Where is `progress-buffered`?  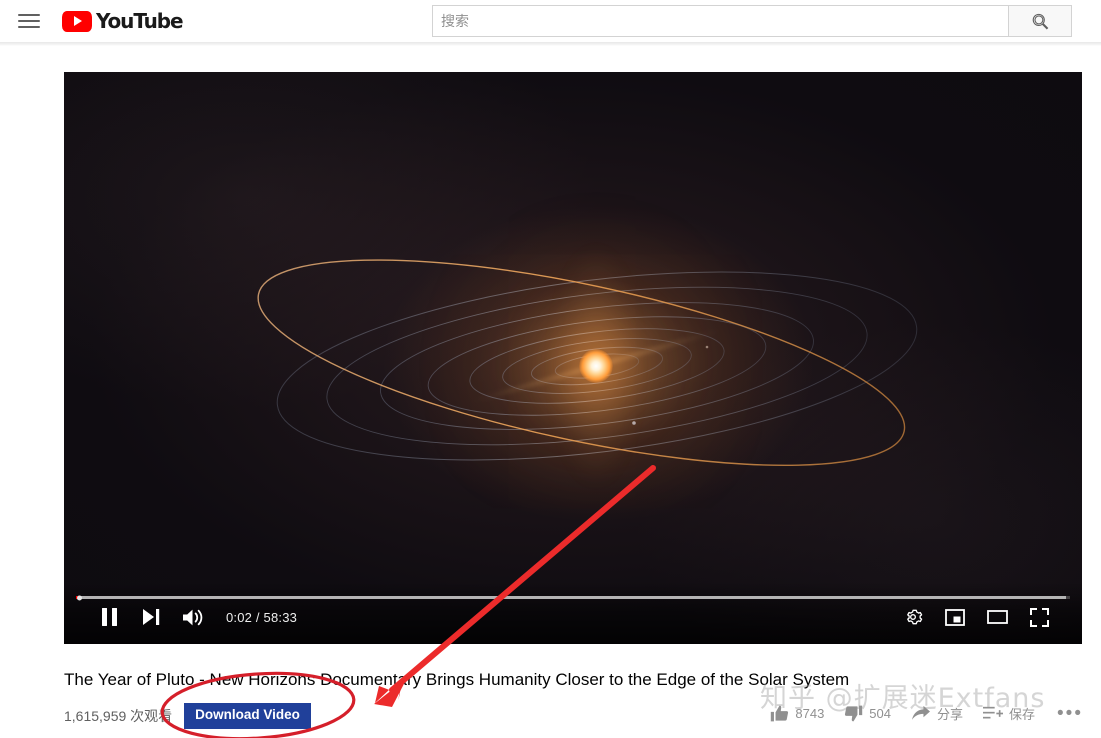 progress-buffered is located at coordinates (571, 597).